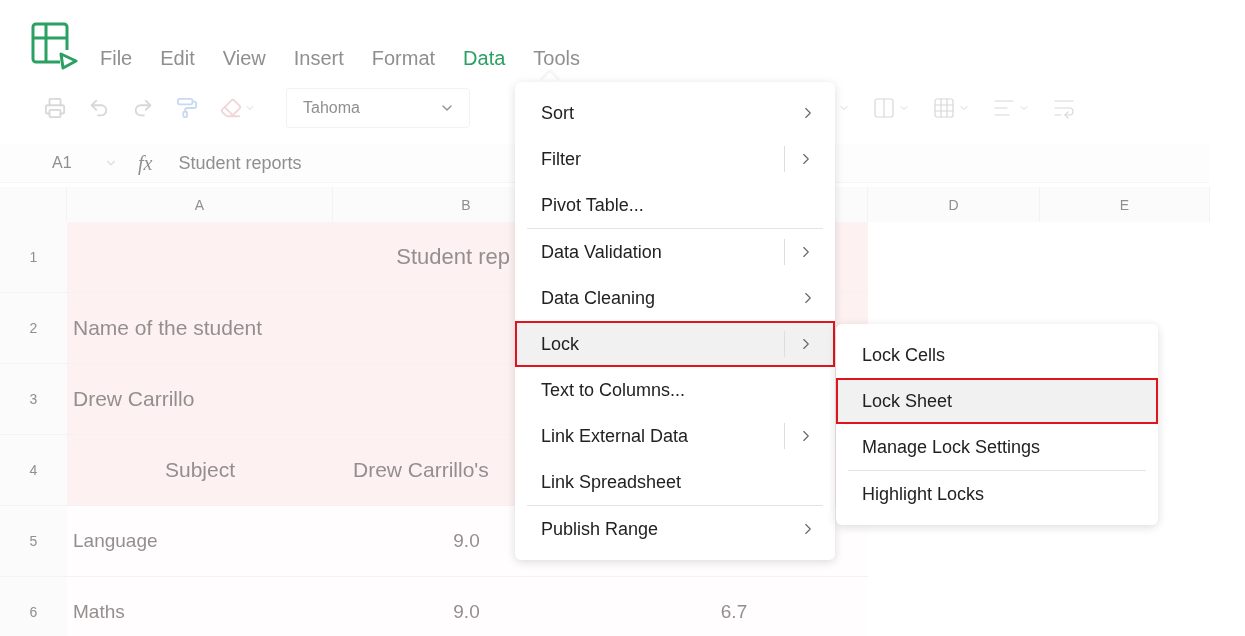 This screenshot has width=1245, height=636. What do you see at coordinates (200, 470) in the screenshot?
I see `table-cell: Subject` at bounding box center [200, 470].